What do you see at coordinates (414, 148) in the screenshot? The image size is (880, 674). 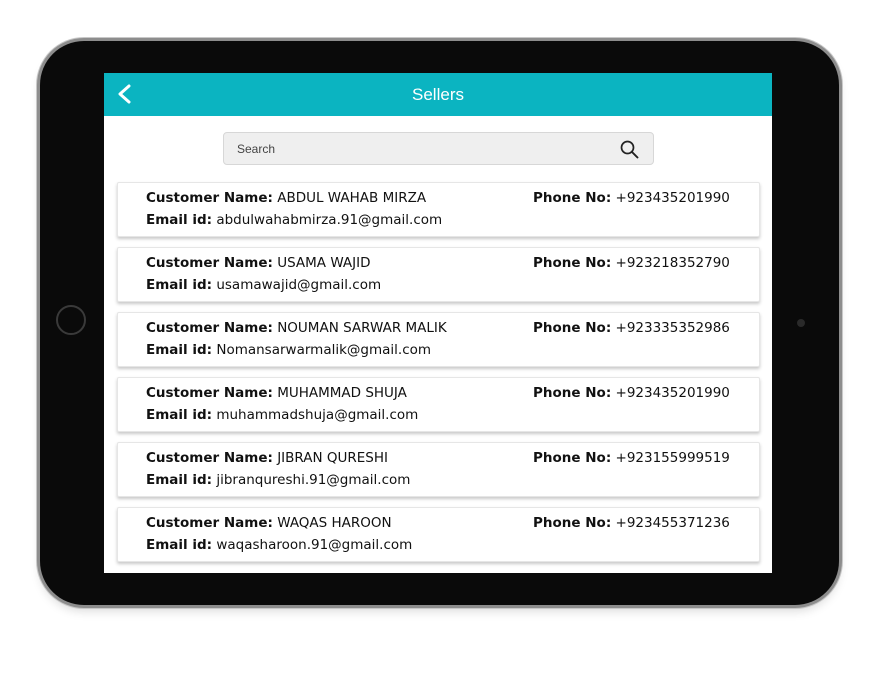 I see `search-input` at bounding box center [414, 148].